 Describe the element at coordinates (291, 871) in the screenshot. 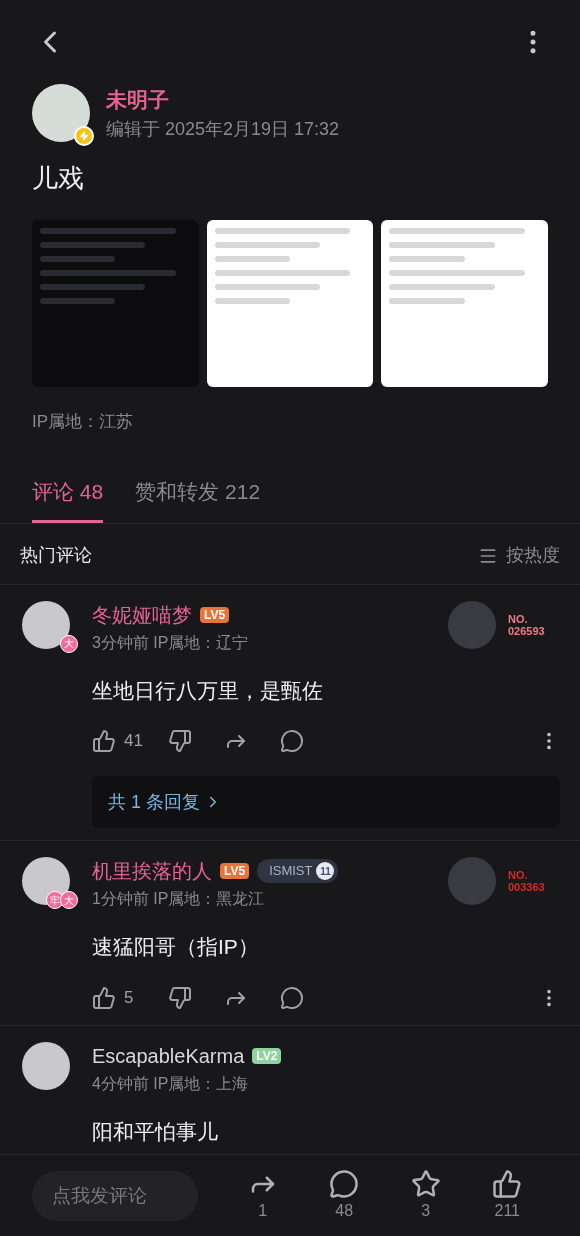

I see `medal-label: ISMIST` at that location.